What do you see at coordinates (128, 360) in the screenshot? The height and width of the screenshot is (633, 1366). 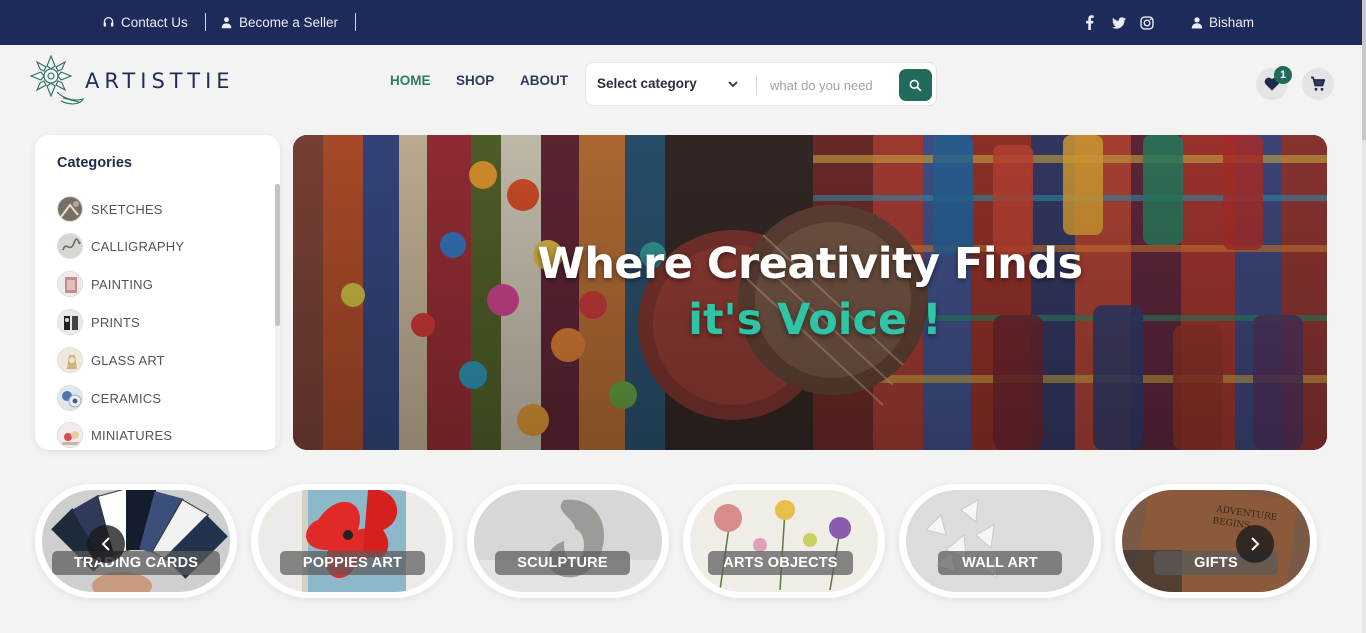 I see `category-label: GLASS ART` at bounding box center [128, 360].